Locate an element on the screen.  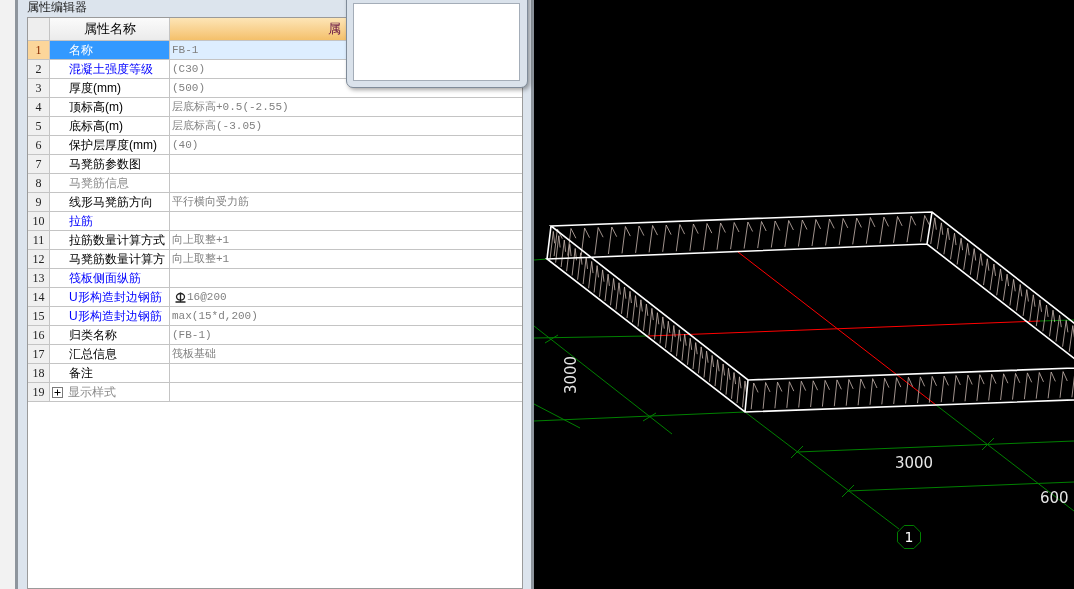
property-value-cell: 层底标高(-3.05) is located at coordinates (346, 126).